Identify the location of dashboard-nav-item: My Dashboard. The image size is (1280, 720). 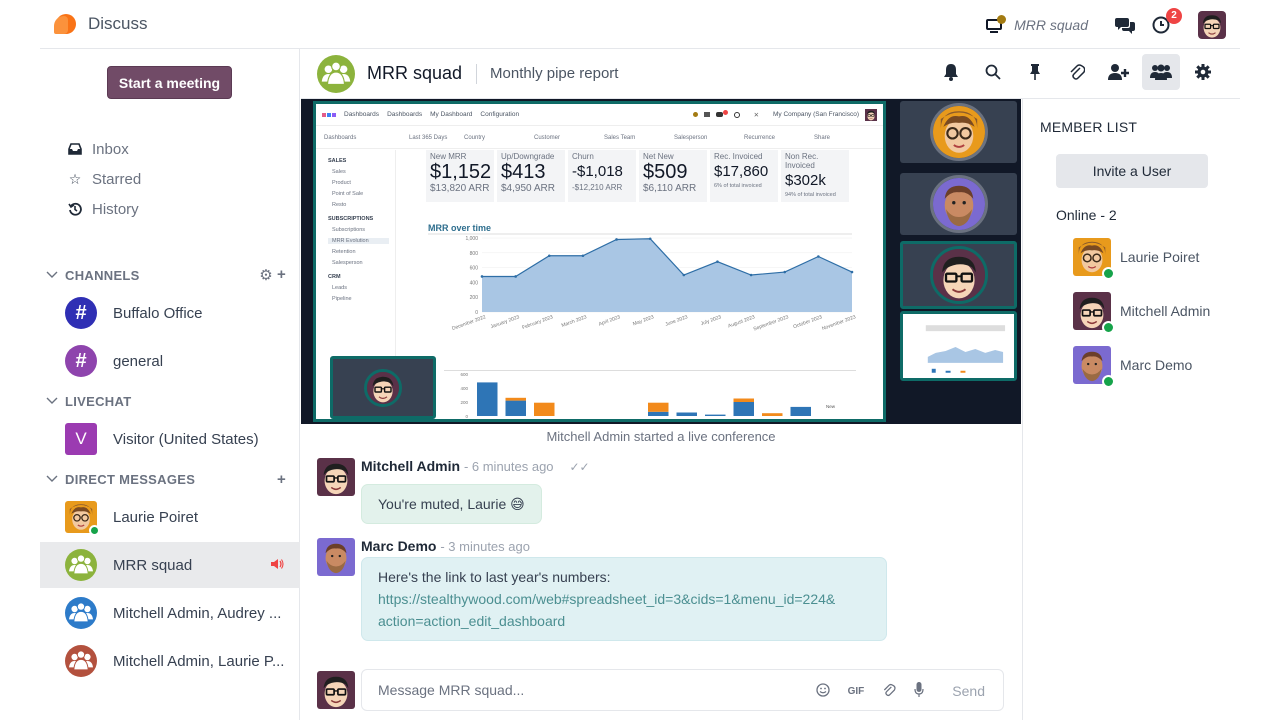
(451, 114).